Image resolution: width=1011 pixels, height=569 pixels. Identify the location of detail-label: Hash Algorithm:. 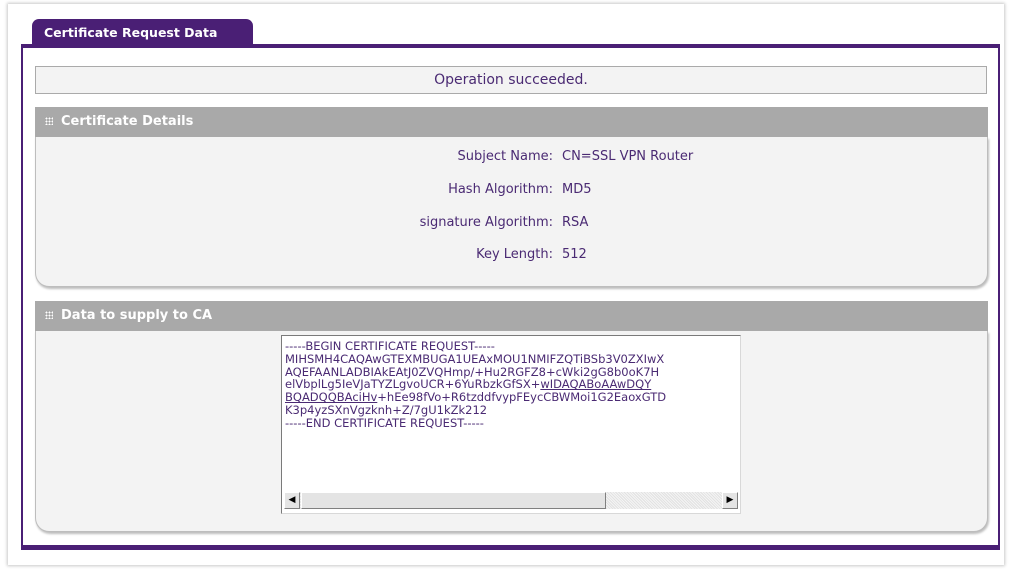
(500, 189).